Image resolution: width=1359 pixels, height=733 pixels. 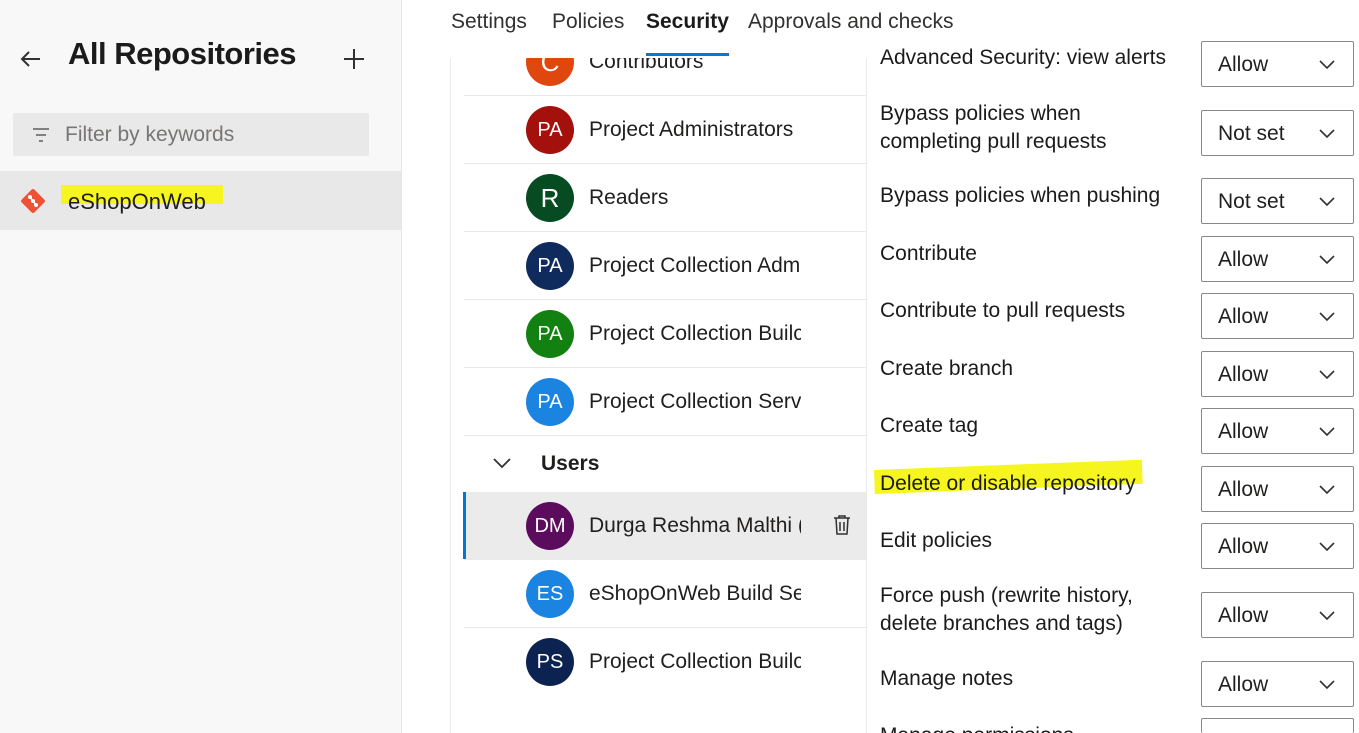 I want to click on user-name: eShopOnWeb Build Ser, so click(x=695, y=593).